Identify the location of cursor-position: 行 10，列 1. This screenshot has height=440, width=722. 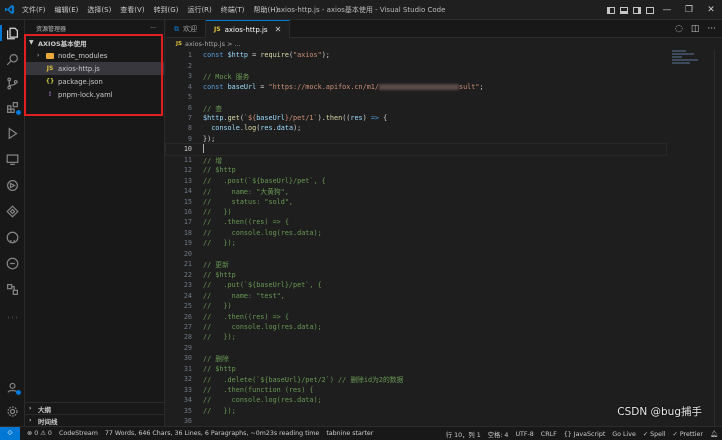
(463, 434).